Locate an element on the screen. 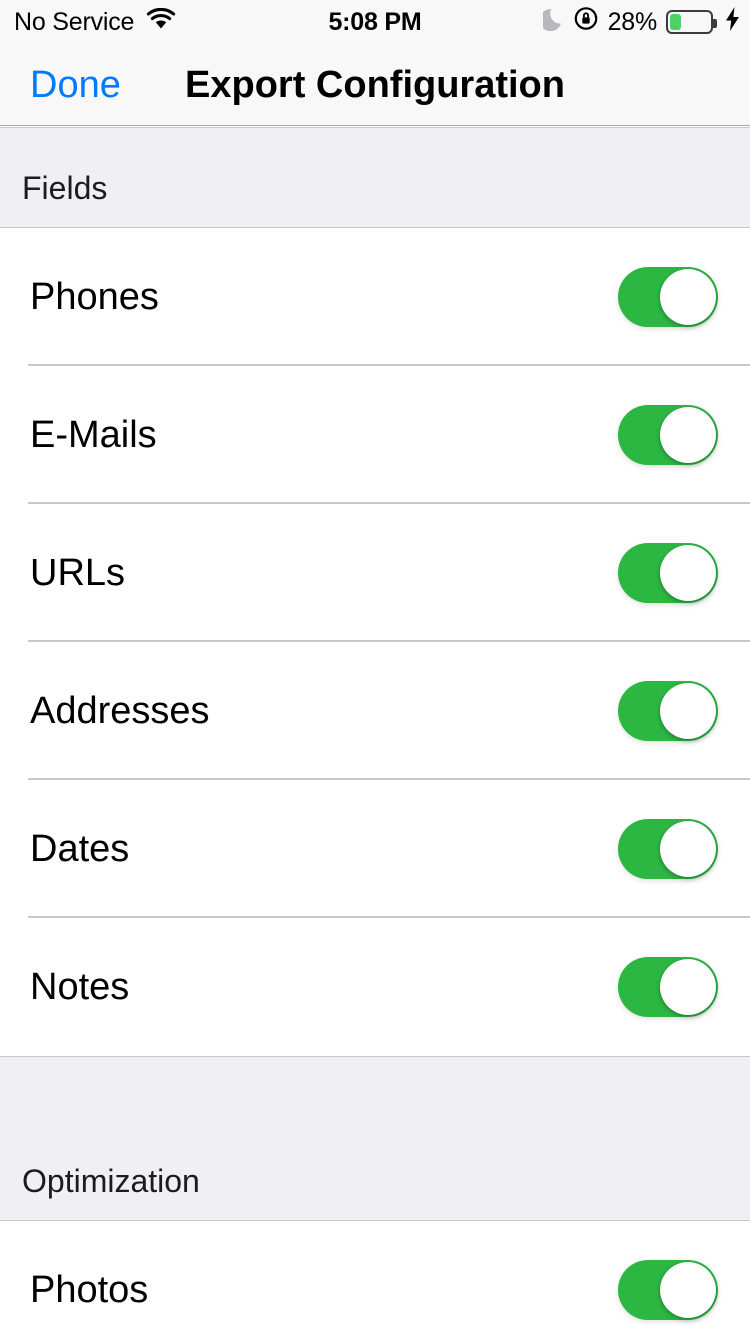 This screenshot has height=1334, width=750. row-label: Phones is located at coordinates (94, 297).